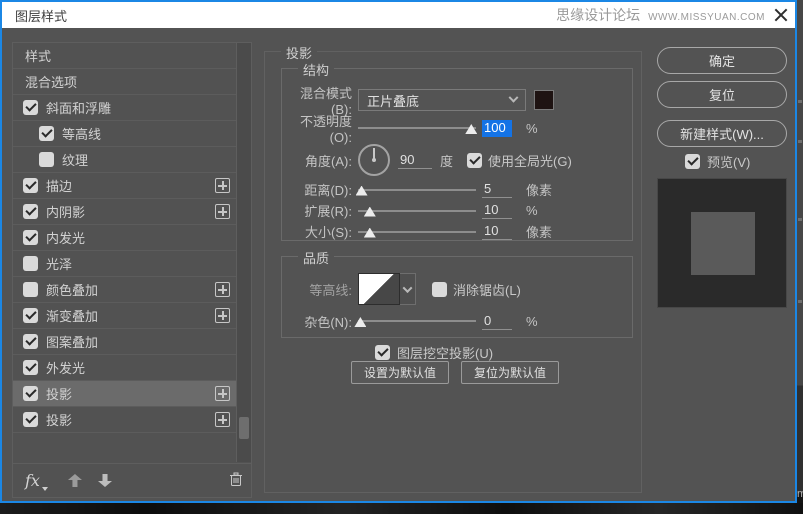 The width and height of the screenshot is (803, 514). Describe the element at coordinates (325, 129) in the screenshot. I see `opacity-label: 不透明度(O):` at that location.